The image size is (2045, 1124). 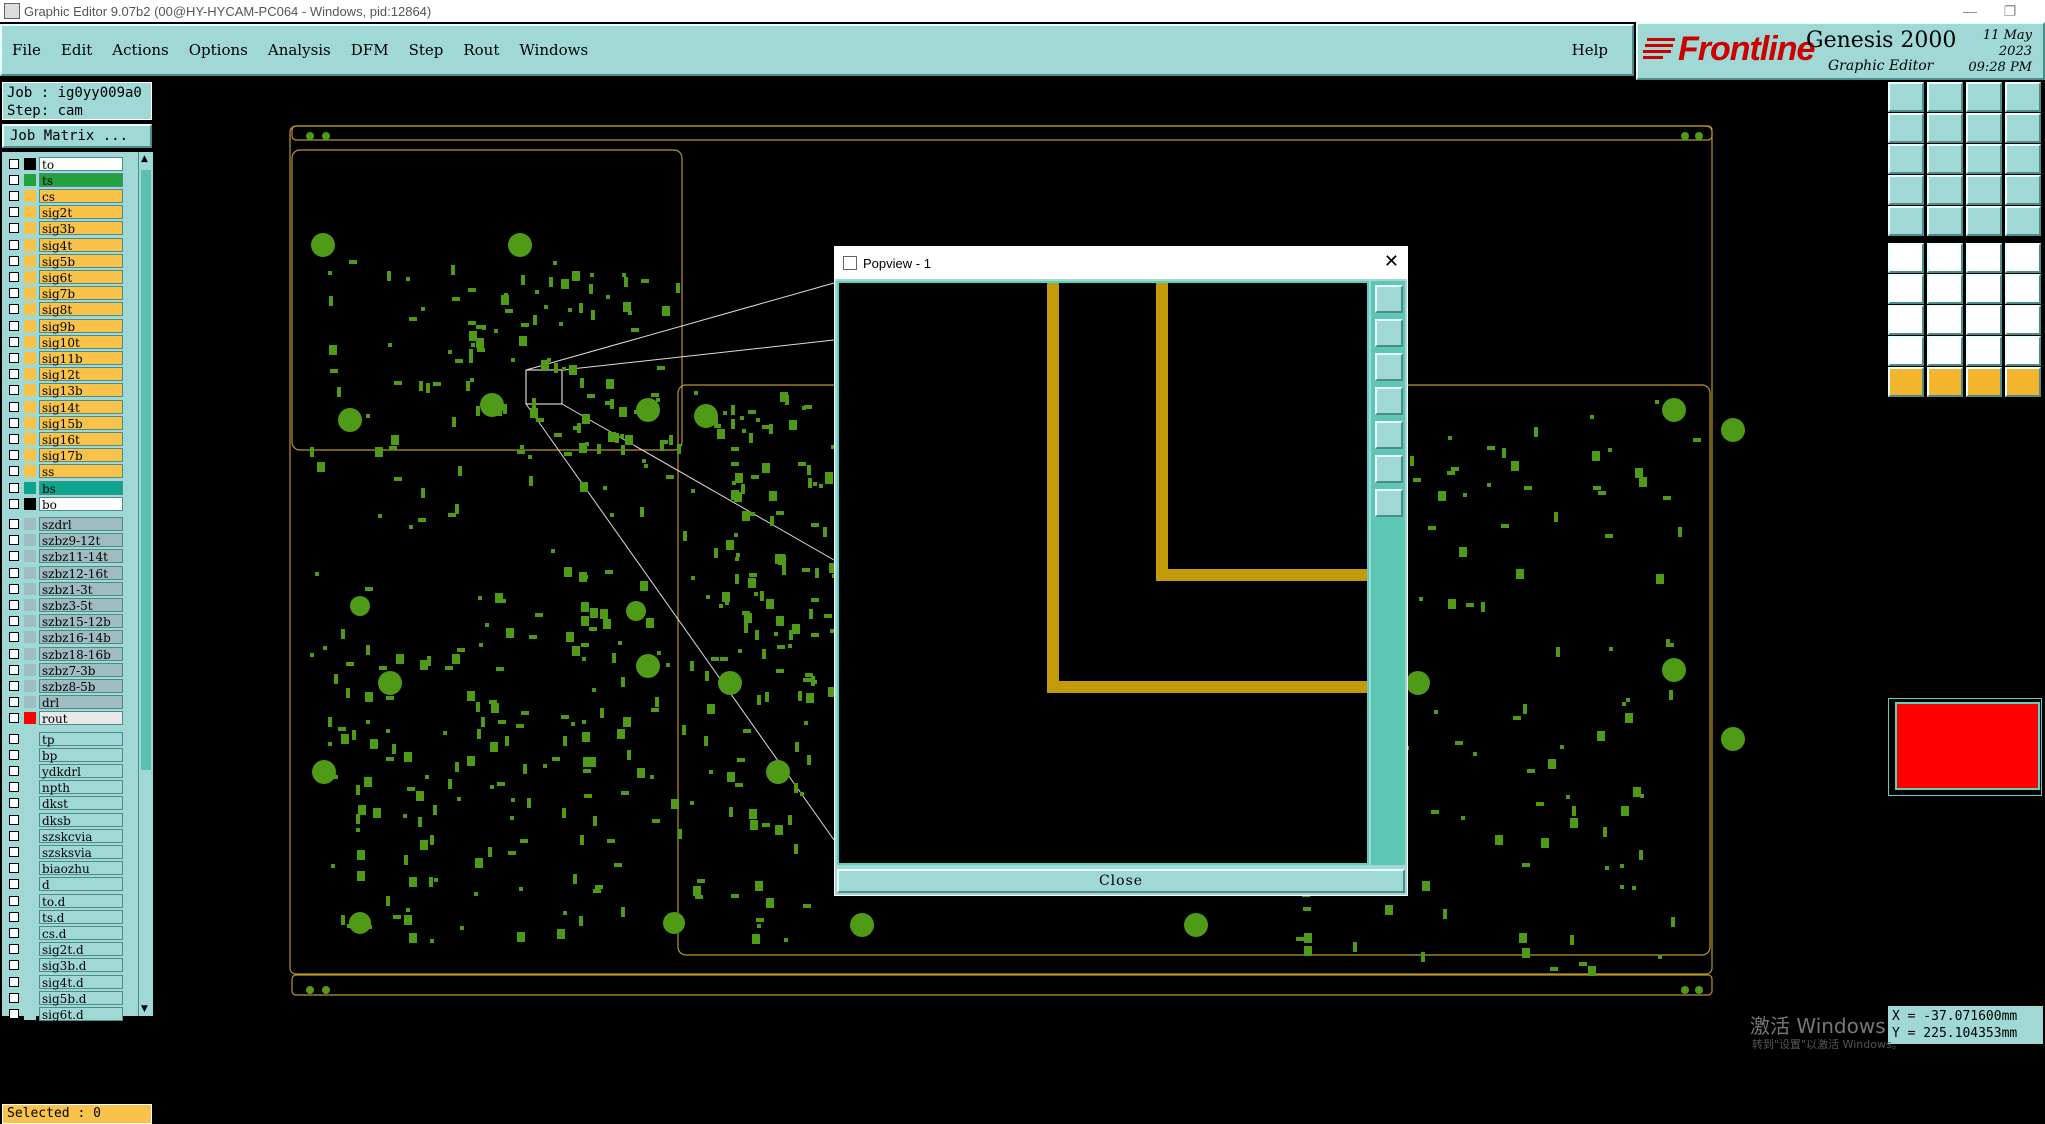 What do you see at coordinates (26, 50) in the screenshot?
I see `menu-file: File` at bounding box center [26, 50].